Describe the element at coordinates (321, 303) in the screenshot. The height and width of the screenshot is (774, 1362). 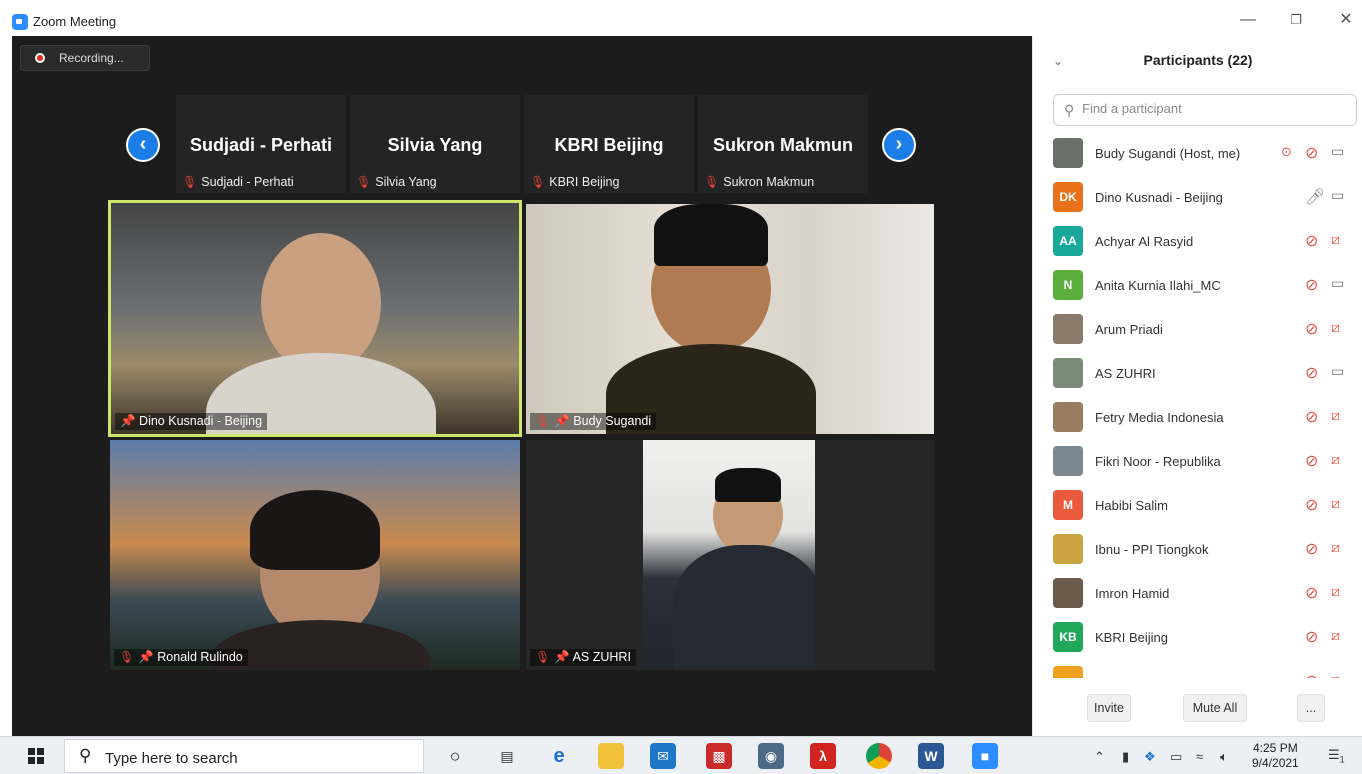
I see `participant-video` at that location.